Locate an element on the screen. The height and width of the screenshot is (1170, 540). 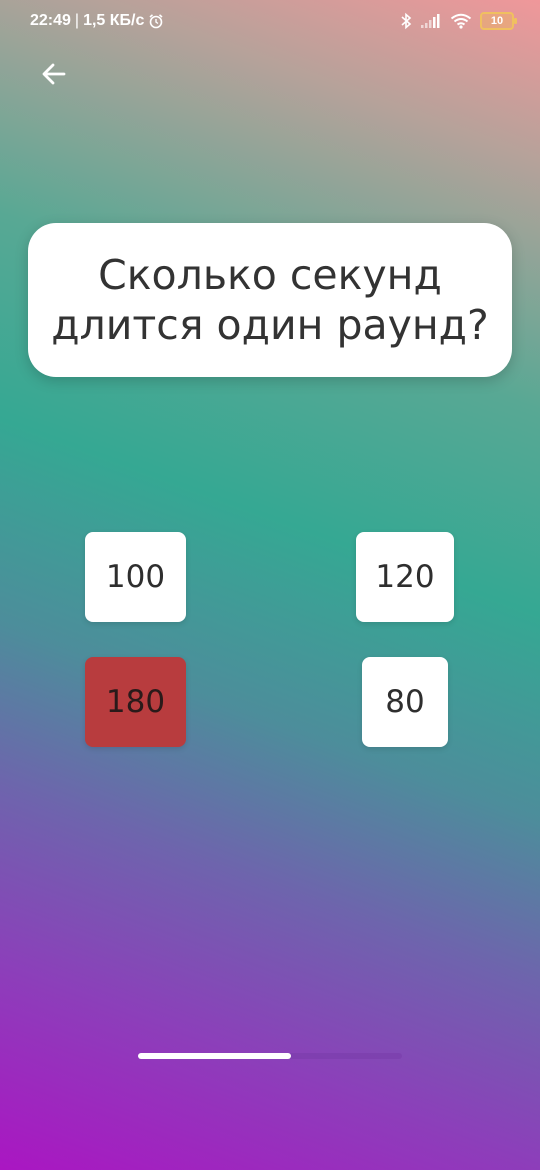
answer-label: 100 is located at coordinates (135, 577).